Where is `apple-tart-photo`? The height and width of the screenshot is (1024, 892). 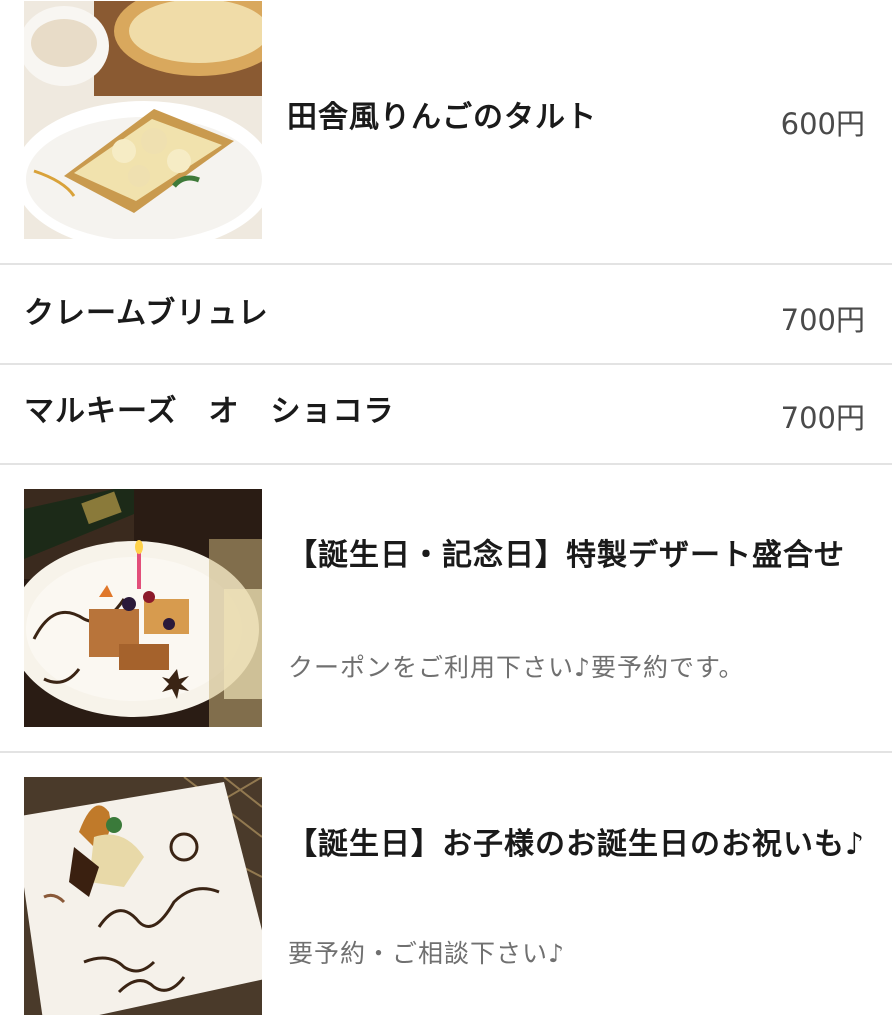
apple-tart-photo is located at coordinates (143, 120).